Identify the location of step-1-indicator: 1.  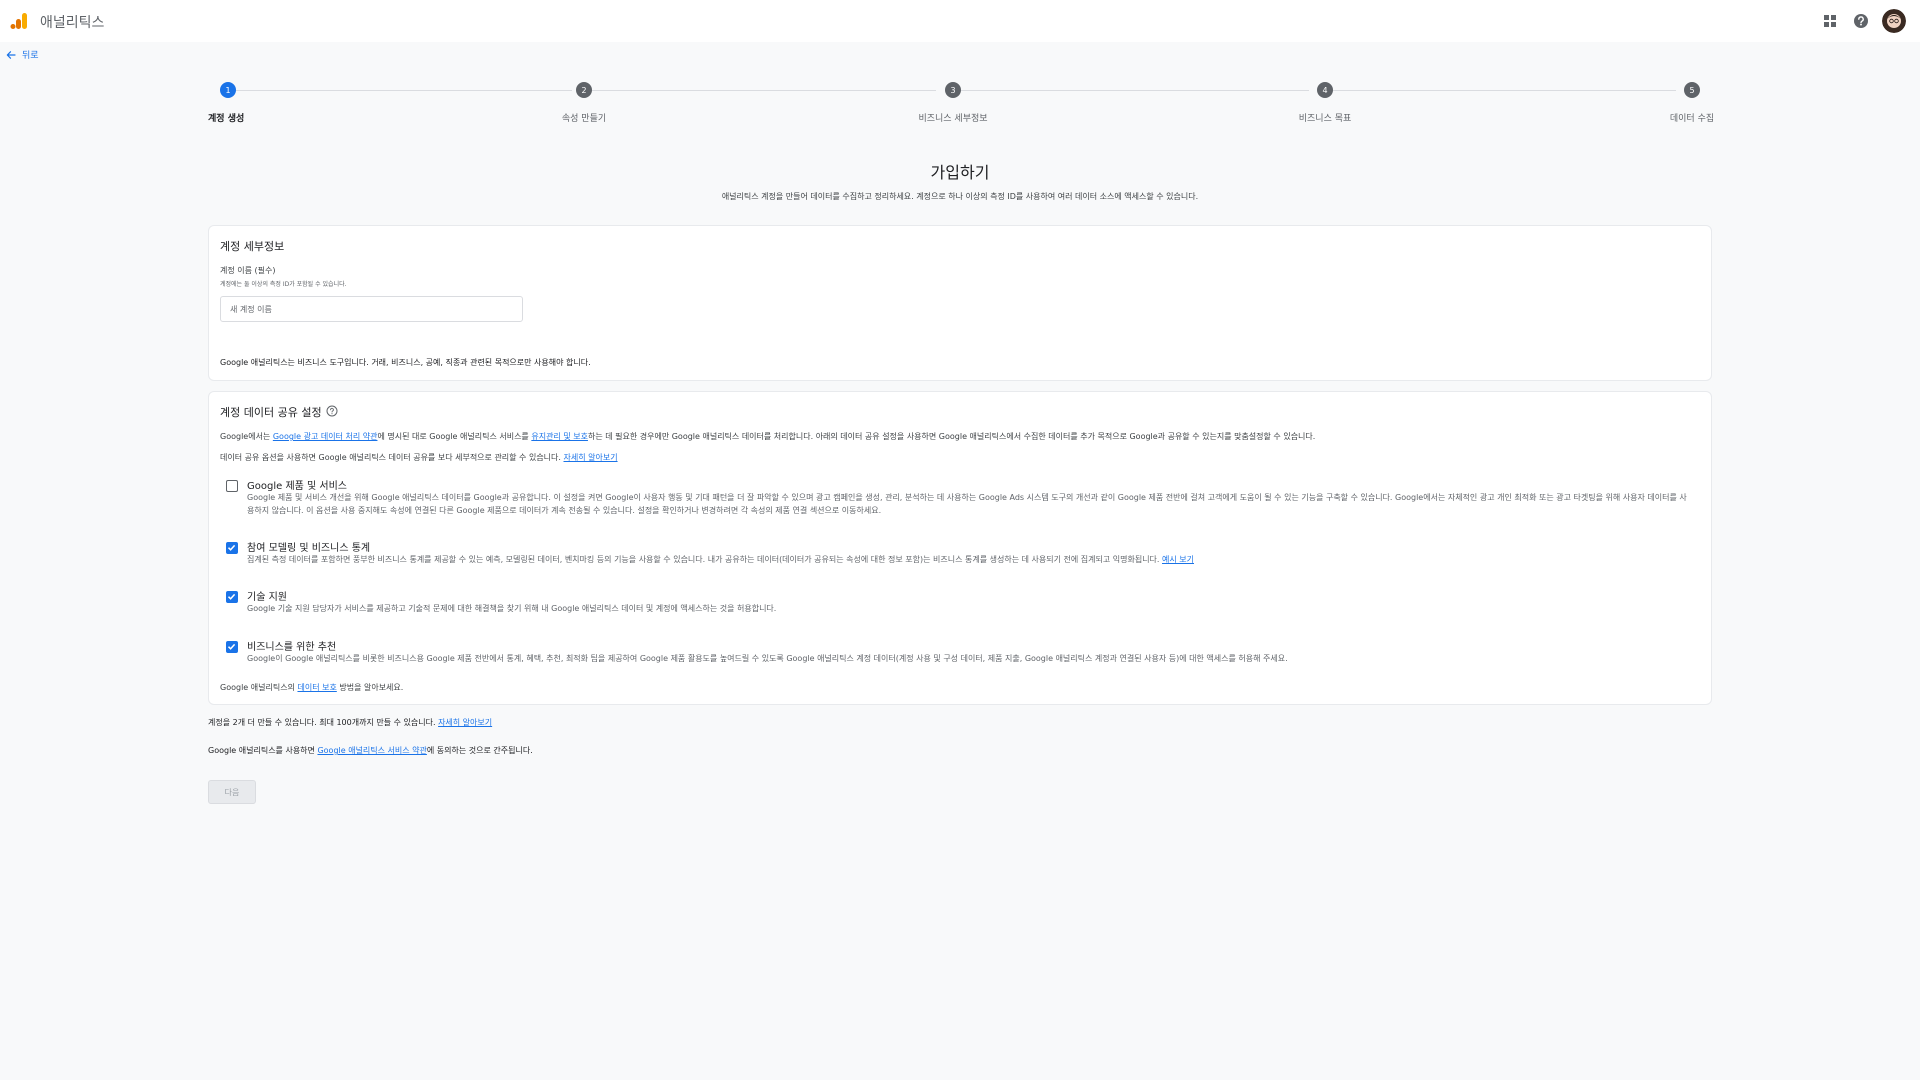
(228, 90).